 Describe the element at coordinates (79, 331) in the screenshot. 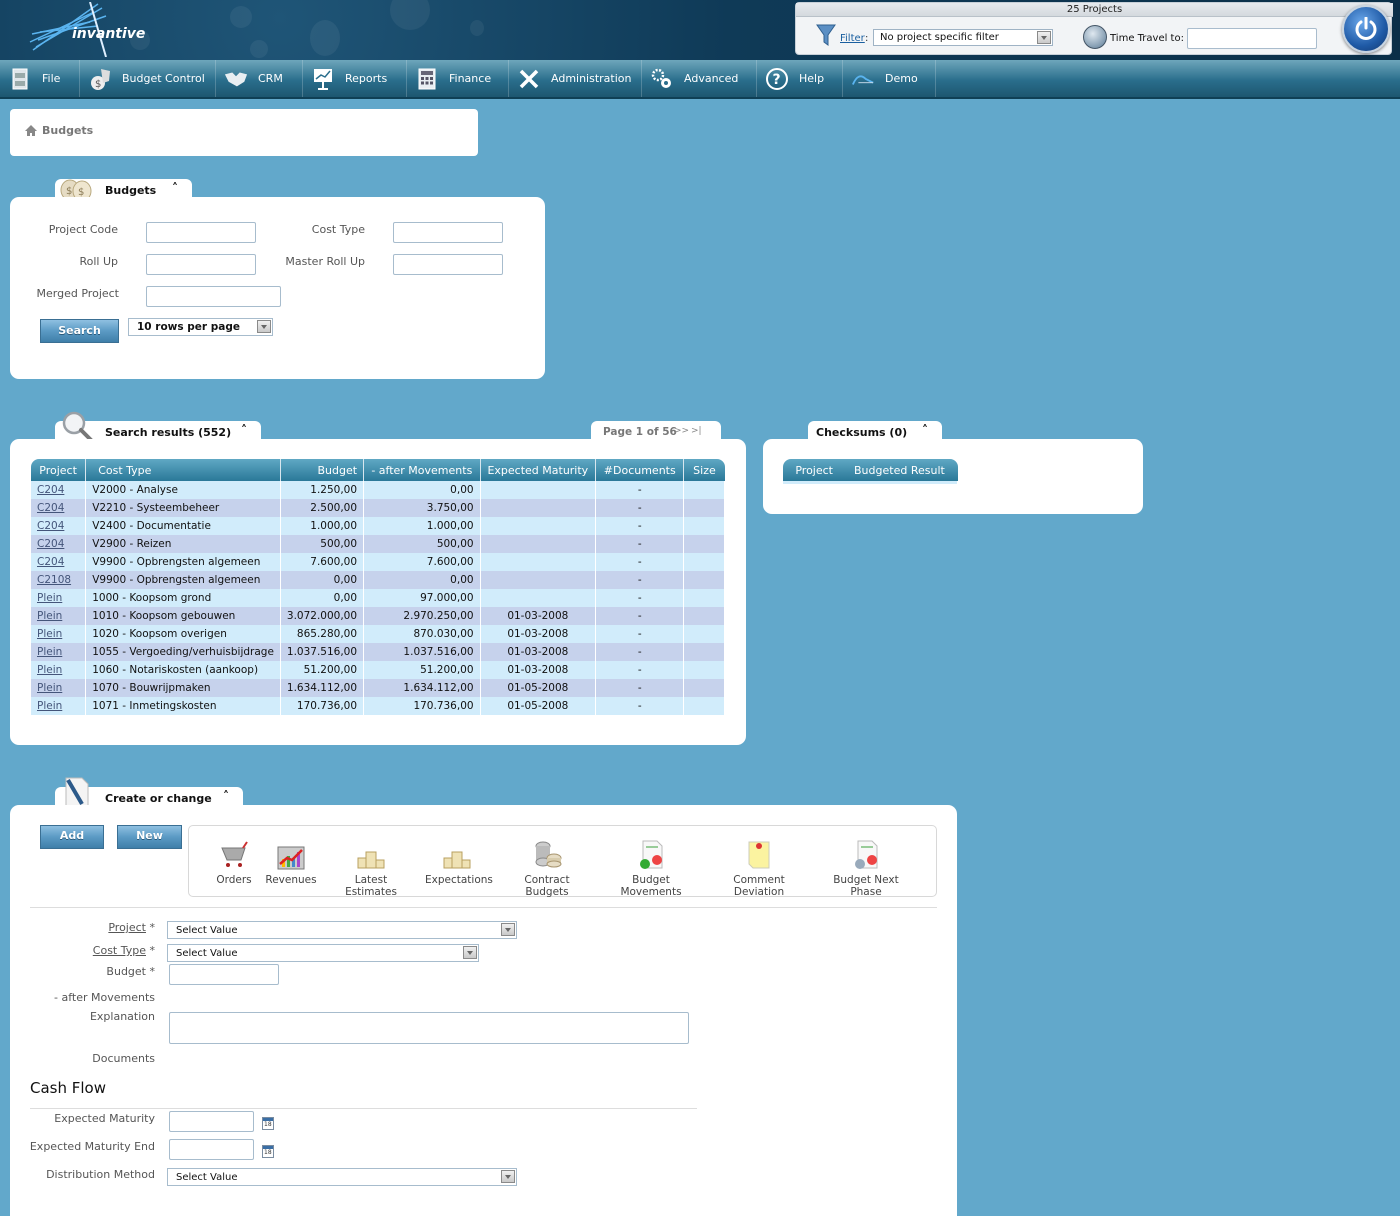

I see `search-button: Search` at that location.